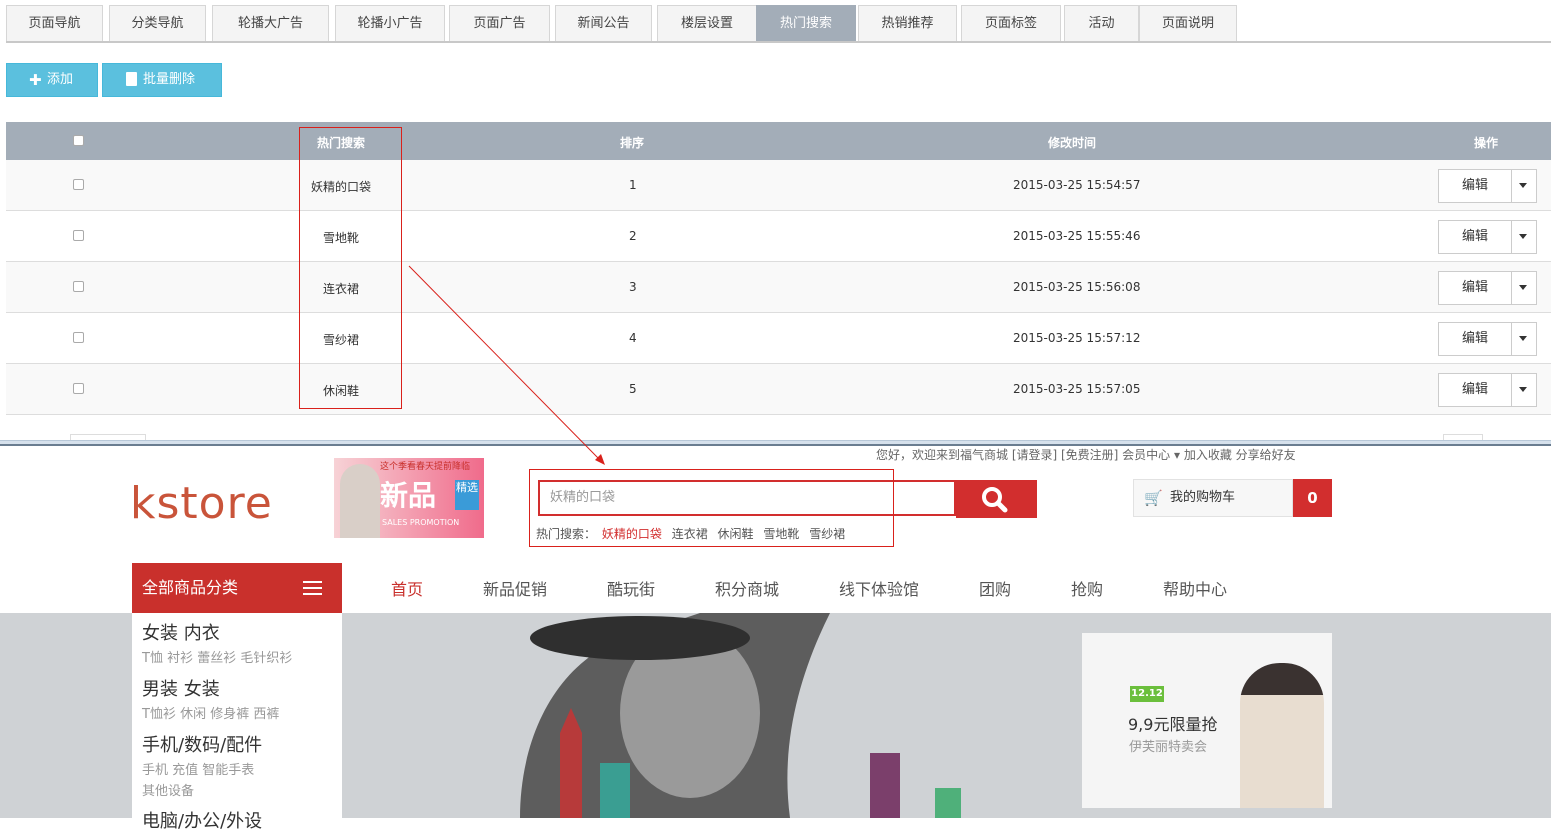  I want to click on category-sub: 手机 充值 智能手表, so click(198, 768).